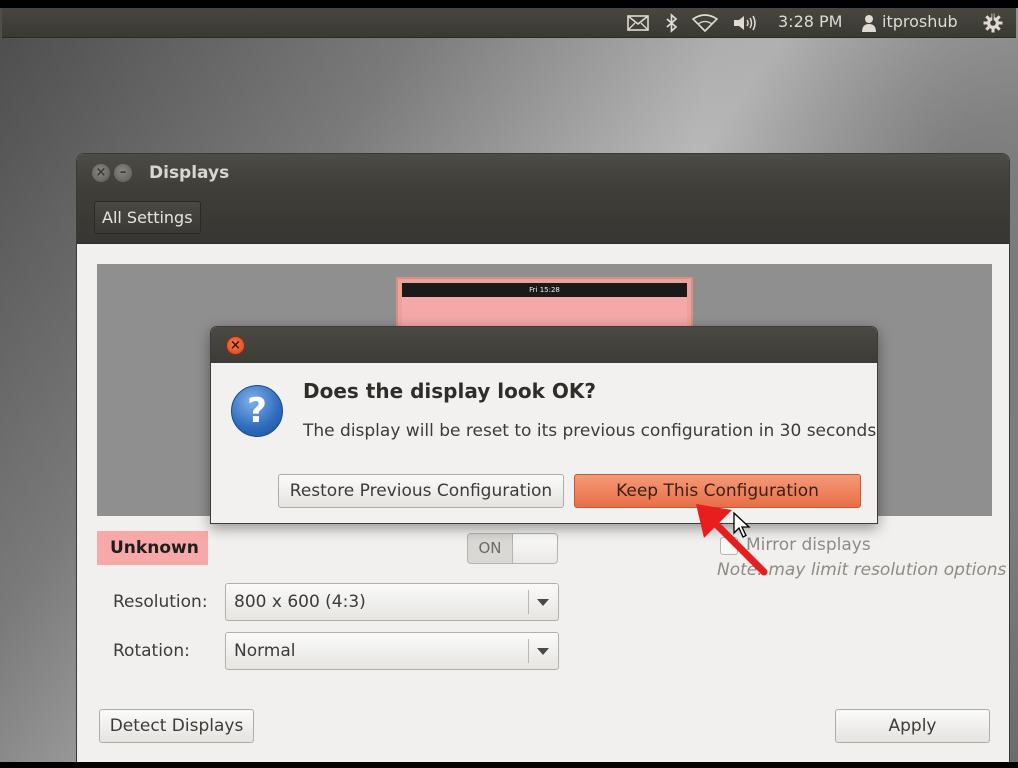  Describe the element at coordinates (745, 23) in the screenshot. I see `volume-icon` at that location.